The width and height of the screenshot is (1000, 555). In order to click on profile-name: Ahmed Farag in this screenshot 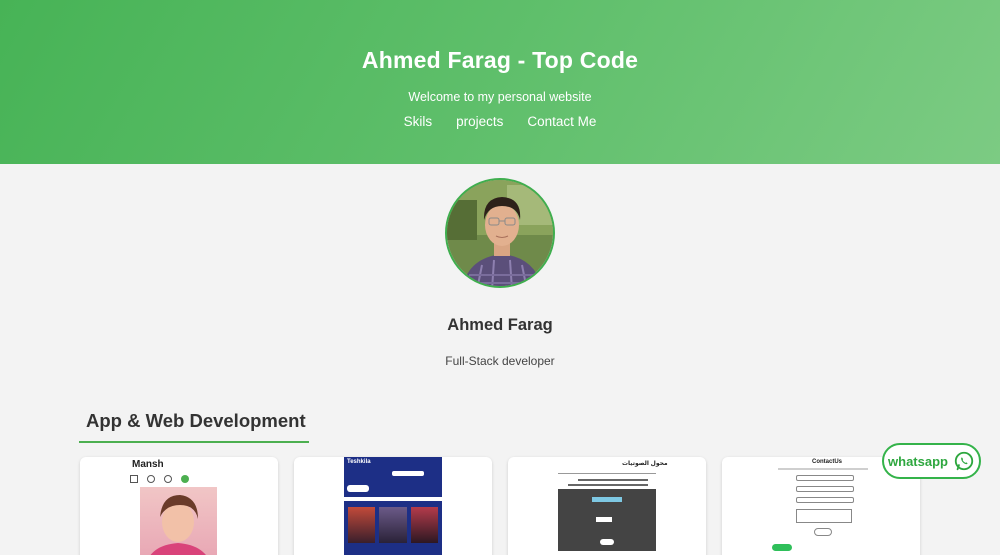, I will do `click(500, 325)`.